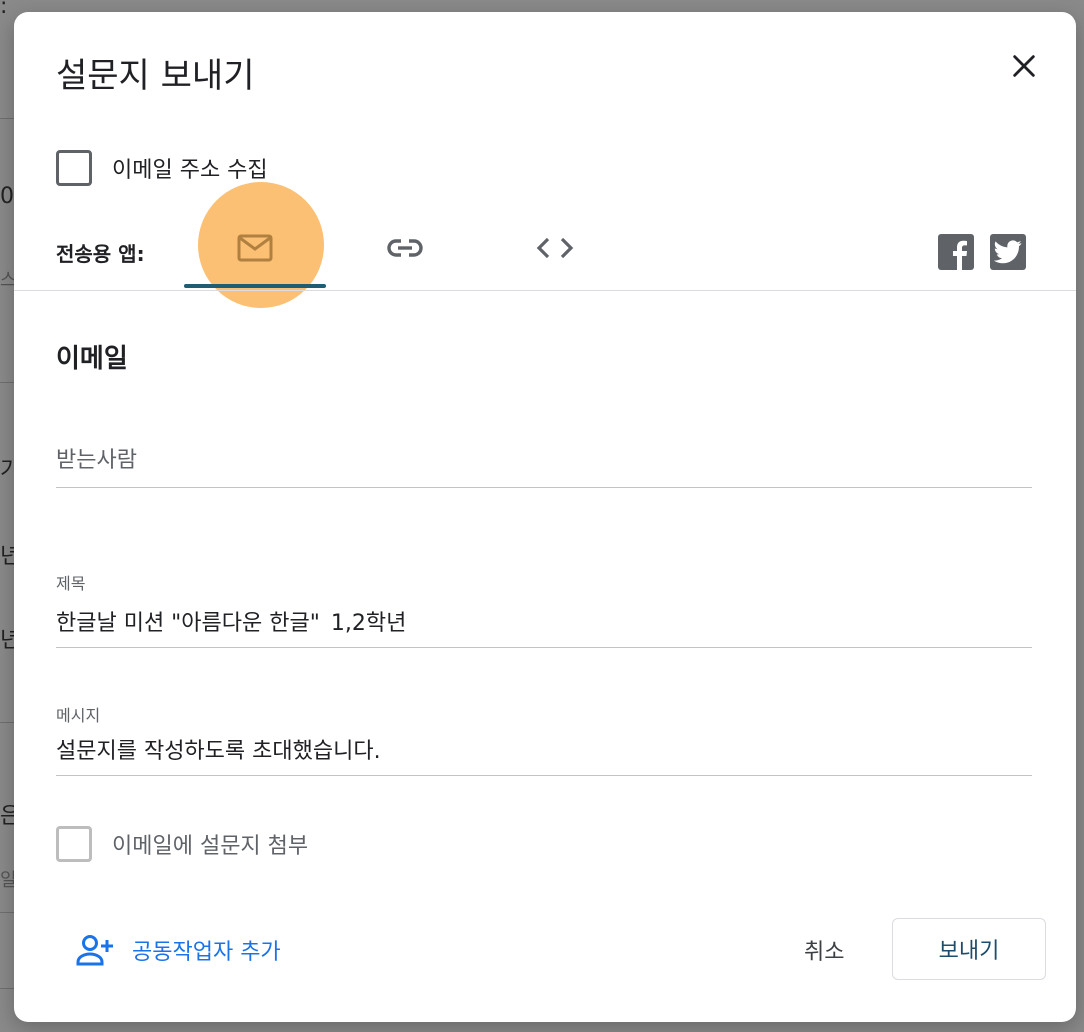 The height and width of the screenshot is (1032, 1084). I want to click on background-text-fragment: 스, so click(7, 280).